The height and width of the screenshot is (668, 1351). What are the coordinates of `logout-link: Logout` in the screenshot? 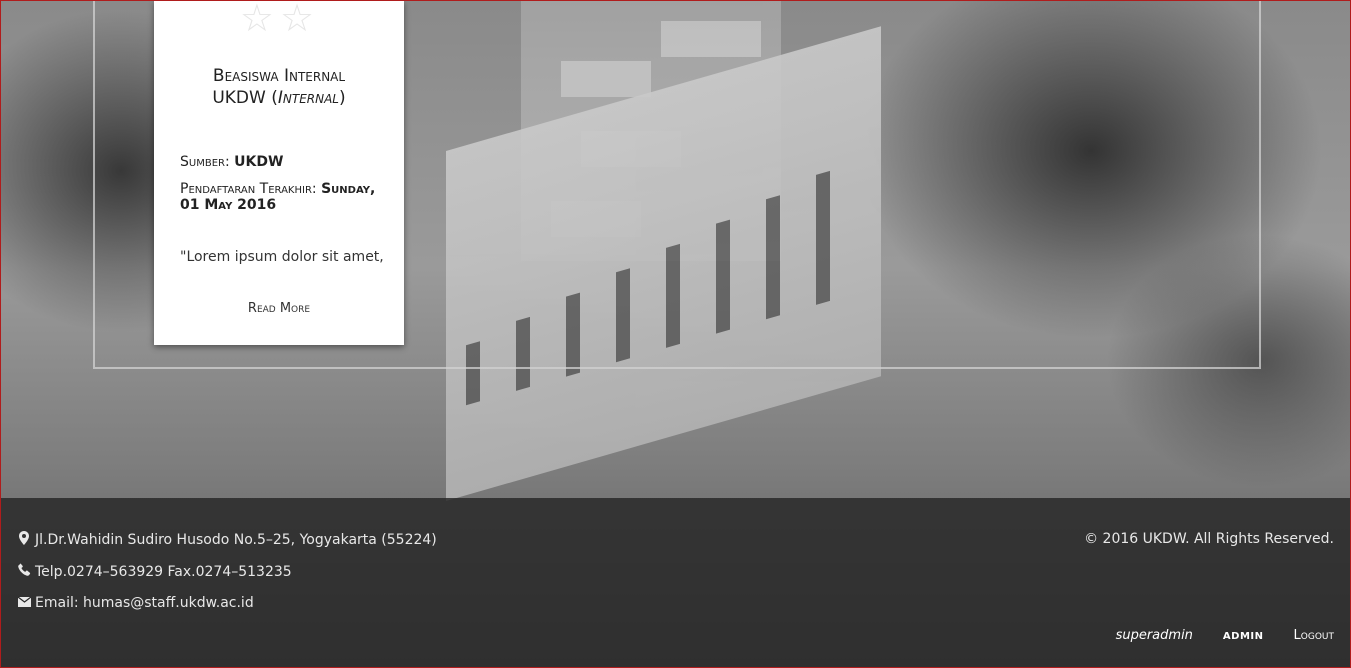 It's located at (1314, 635).